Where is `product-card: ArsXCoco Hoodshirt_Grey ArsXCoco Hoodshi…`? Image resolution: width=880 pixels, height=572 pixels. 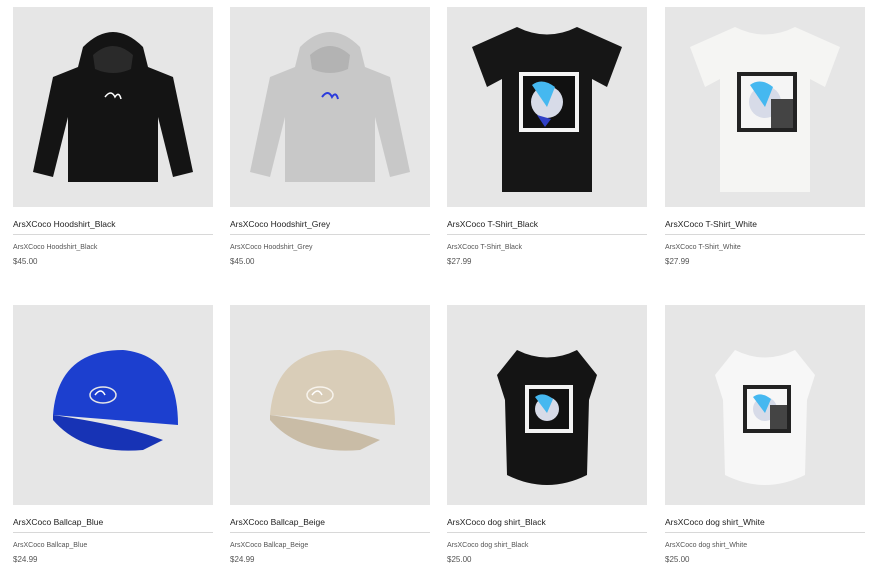
product-card: ArsXCoco Hoodshirt_Grey ArsXCoco Hoodshi… is located at coordinates (330, 137).